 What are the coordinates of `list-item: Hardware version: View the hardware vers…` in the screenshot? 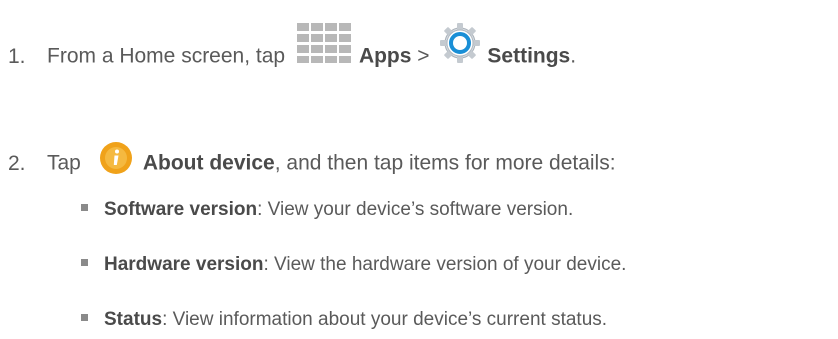 It's located at (353, 265).